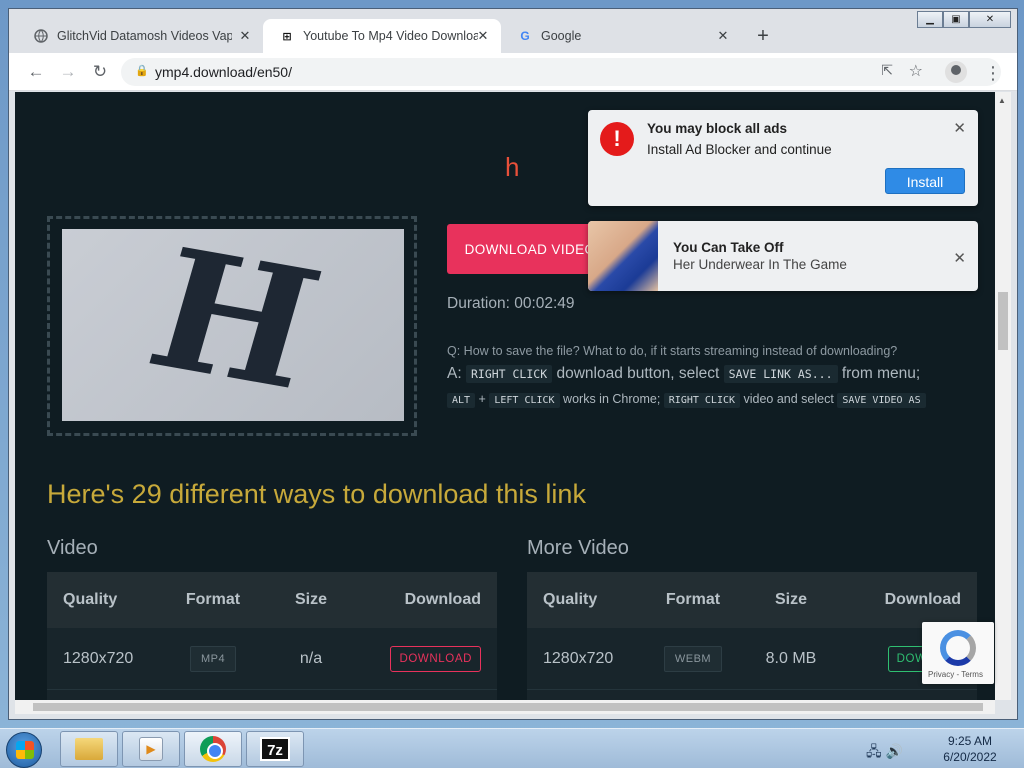 The width and height of the screenshot is (1024, 768). I want to click on kbd-save-video: SAVE VIDEO AS, so click(881, 400).